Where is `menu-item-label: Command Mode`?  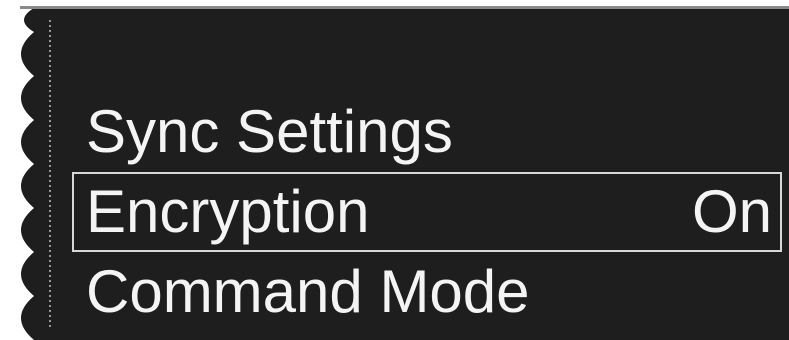
menu-item-label: Command Mode is located at coordinates (308, 291).